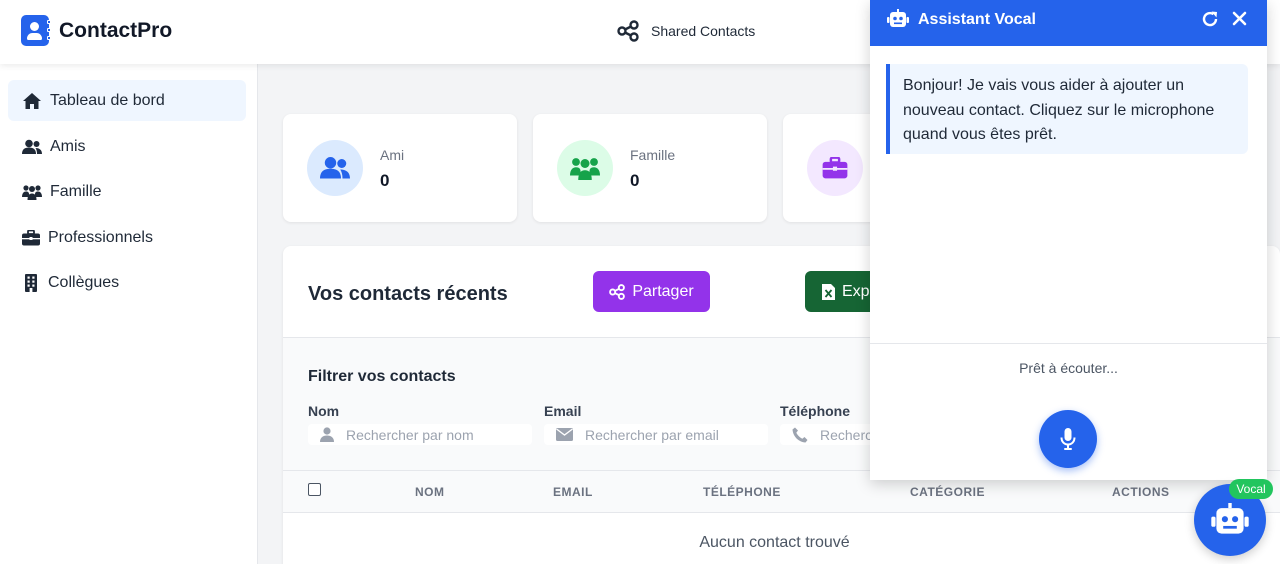 Image resolution: width=1280 pixels, height=564 pixels. I want to click on sidebar-item-label: Famille, so click(76, 191).